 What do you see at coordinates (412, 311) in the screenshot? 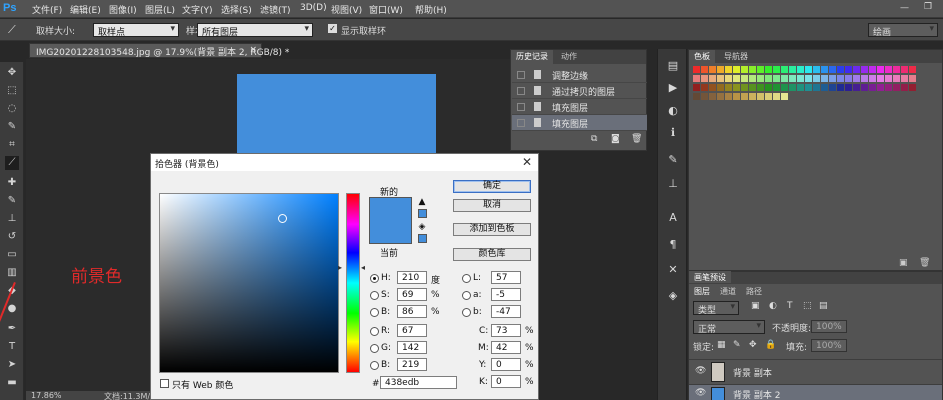
I see `brightness-input: 86` at bounding box center [412, 311].